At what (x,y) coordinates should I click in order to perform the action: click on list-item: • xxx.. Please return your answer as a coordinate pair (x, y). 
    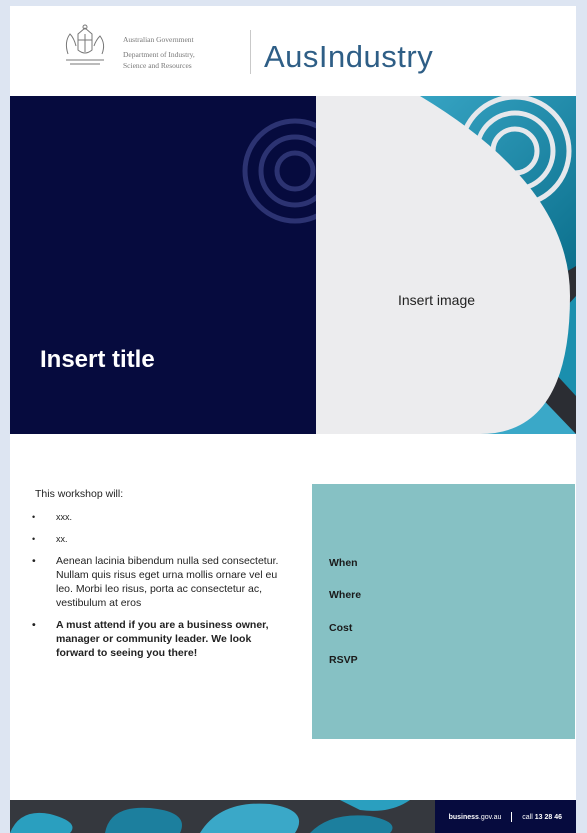
    Looking at the image, I should click on (162, 517).